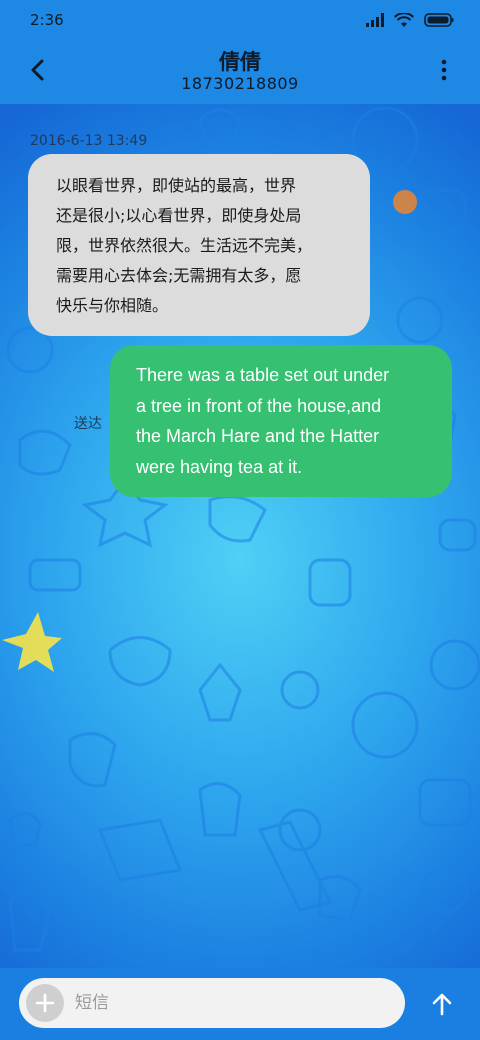 This screenshot has width=480, height=1040. Describe the element at coordinates (184, 245) in the screenshot. I see `message-line: 限，世界依然很大。生活远不完美，` at that location.